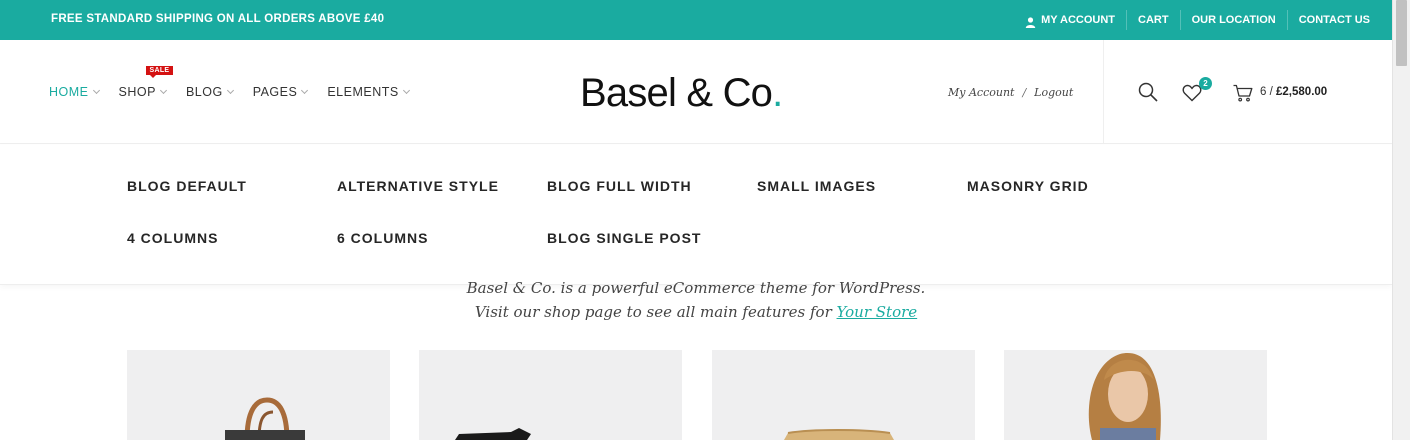  I want to click on blog-full-width-link: BLOG FULL WIDTH, so click(619, 186).